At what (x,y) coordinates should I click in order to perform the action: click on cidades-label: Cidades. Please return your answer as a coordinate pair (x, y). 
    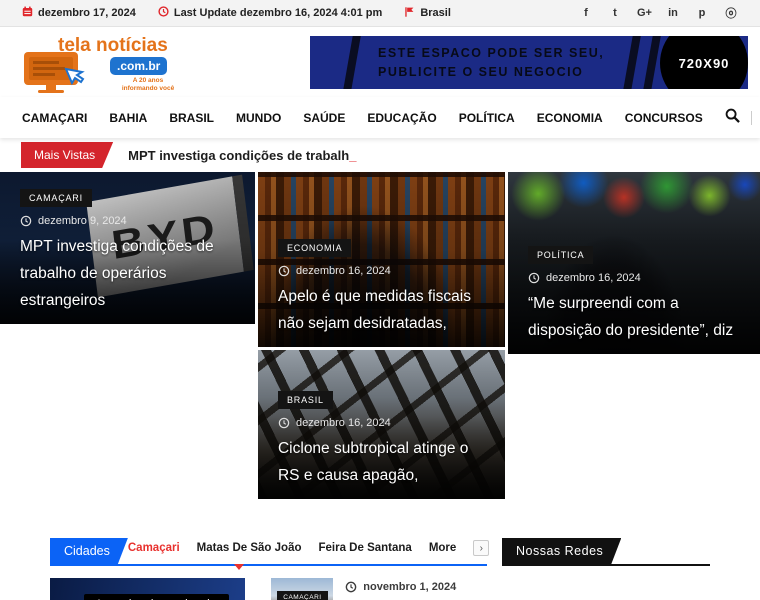
    Looking at the image, I should click on (89, 551).